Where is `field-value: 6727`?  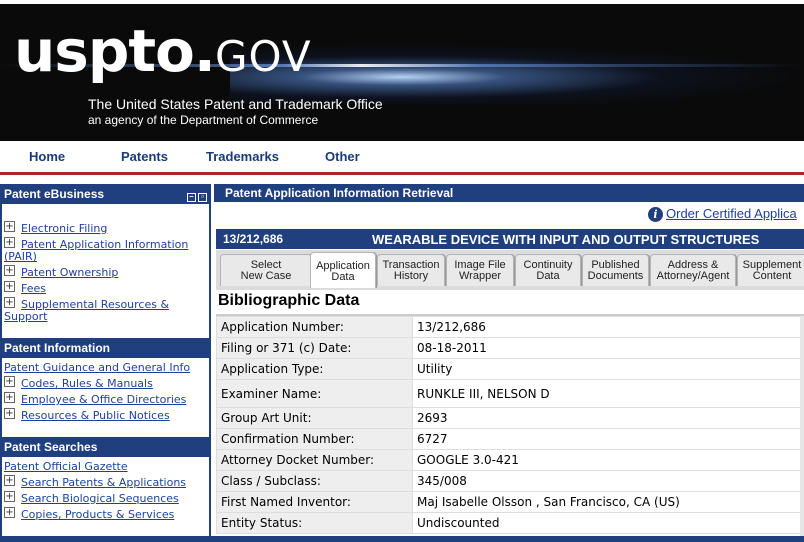 field-value: 6727 is located at coordinates (608, 439).